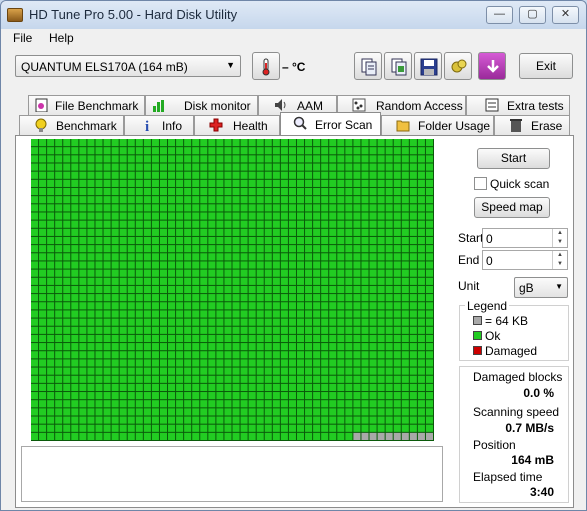 The height and width of the screenshot is (511, 587). I want to click on drive-select: QUANTUM ELS170A (164 mB) ▼, so click(128, 66).